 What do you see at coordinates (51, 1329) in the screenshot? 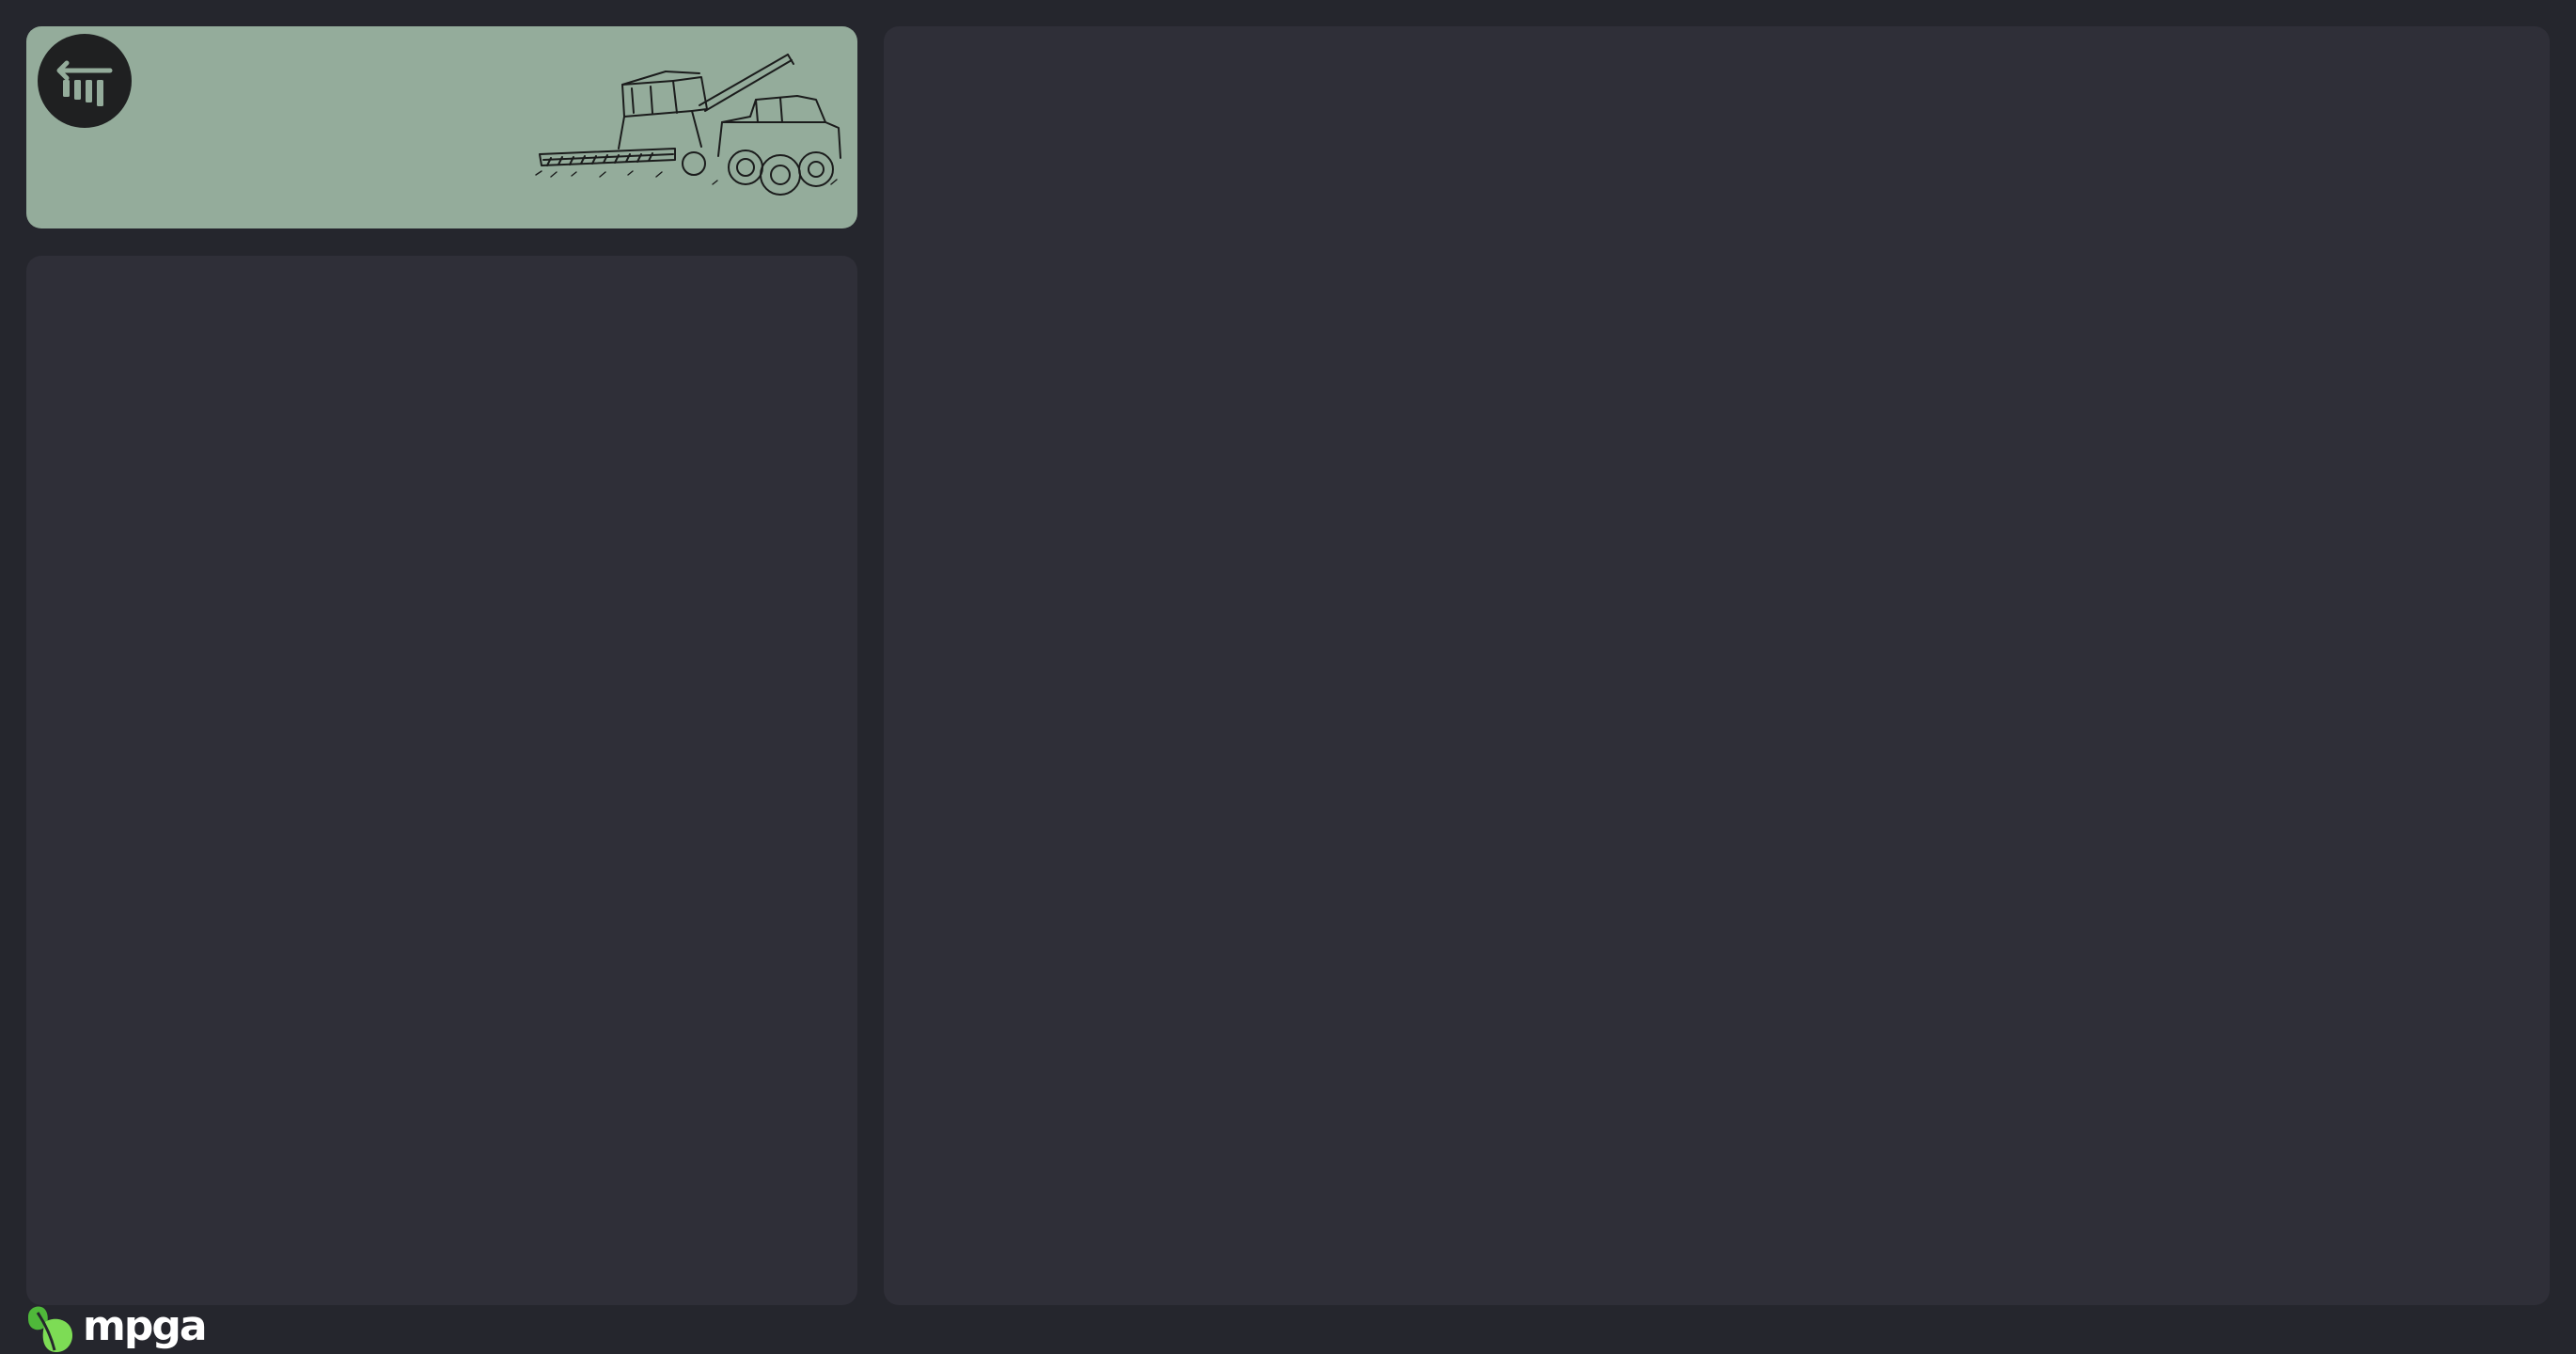
I see `leaf-logo-icon` at bounding box center [51, 1329].